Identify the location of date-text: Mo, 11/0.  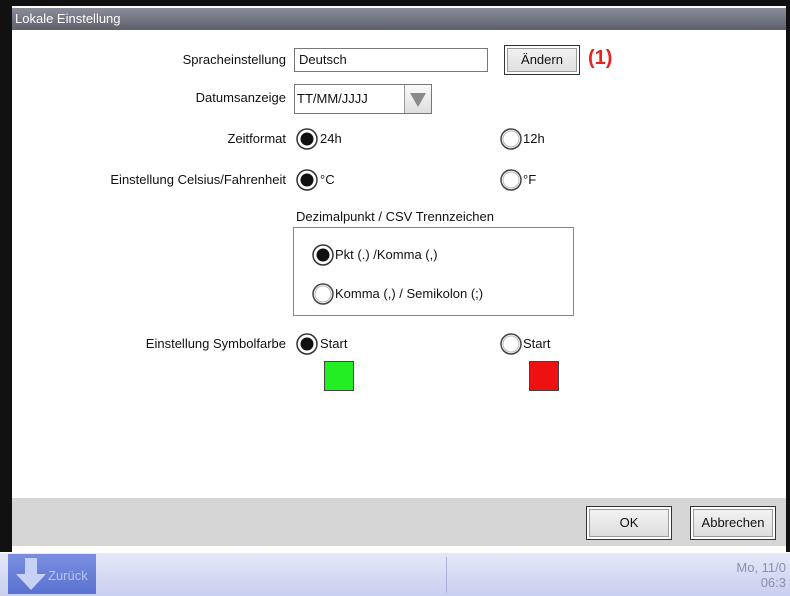
(761, 567).